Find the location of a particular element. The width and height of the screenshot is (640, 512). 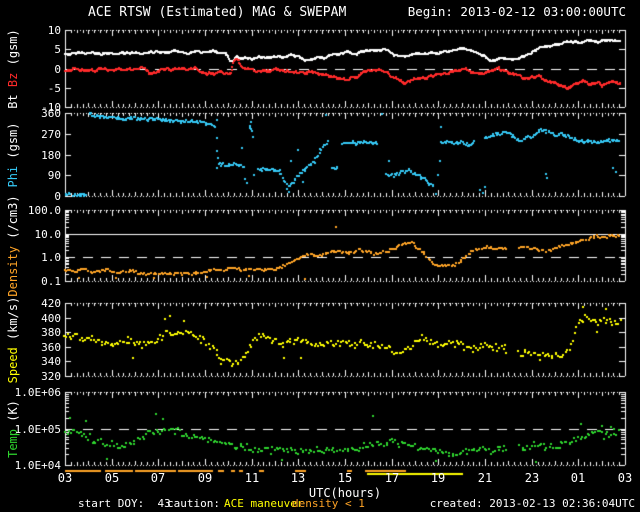

footer-caution-label: caution: is located at coordinates (193, 503).